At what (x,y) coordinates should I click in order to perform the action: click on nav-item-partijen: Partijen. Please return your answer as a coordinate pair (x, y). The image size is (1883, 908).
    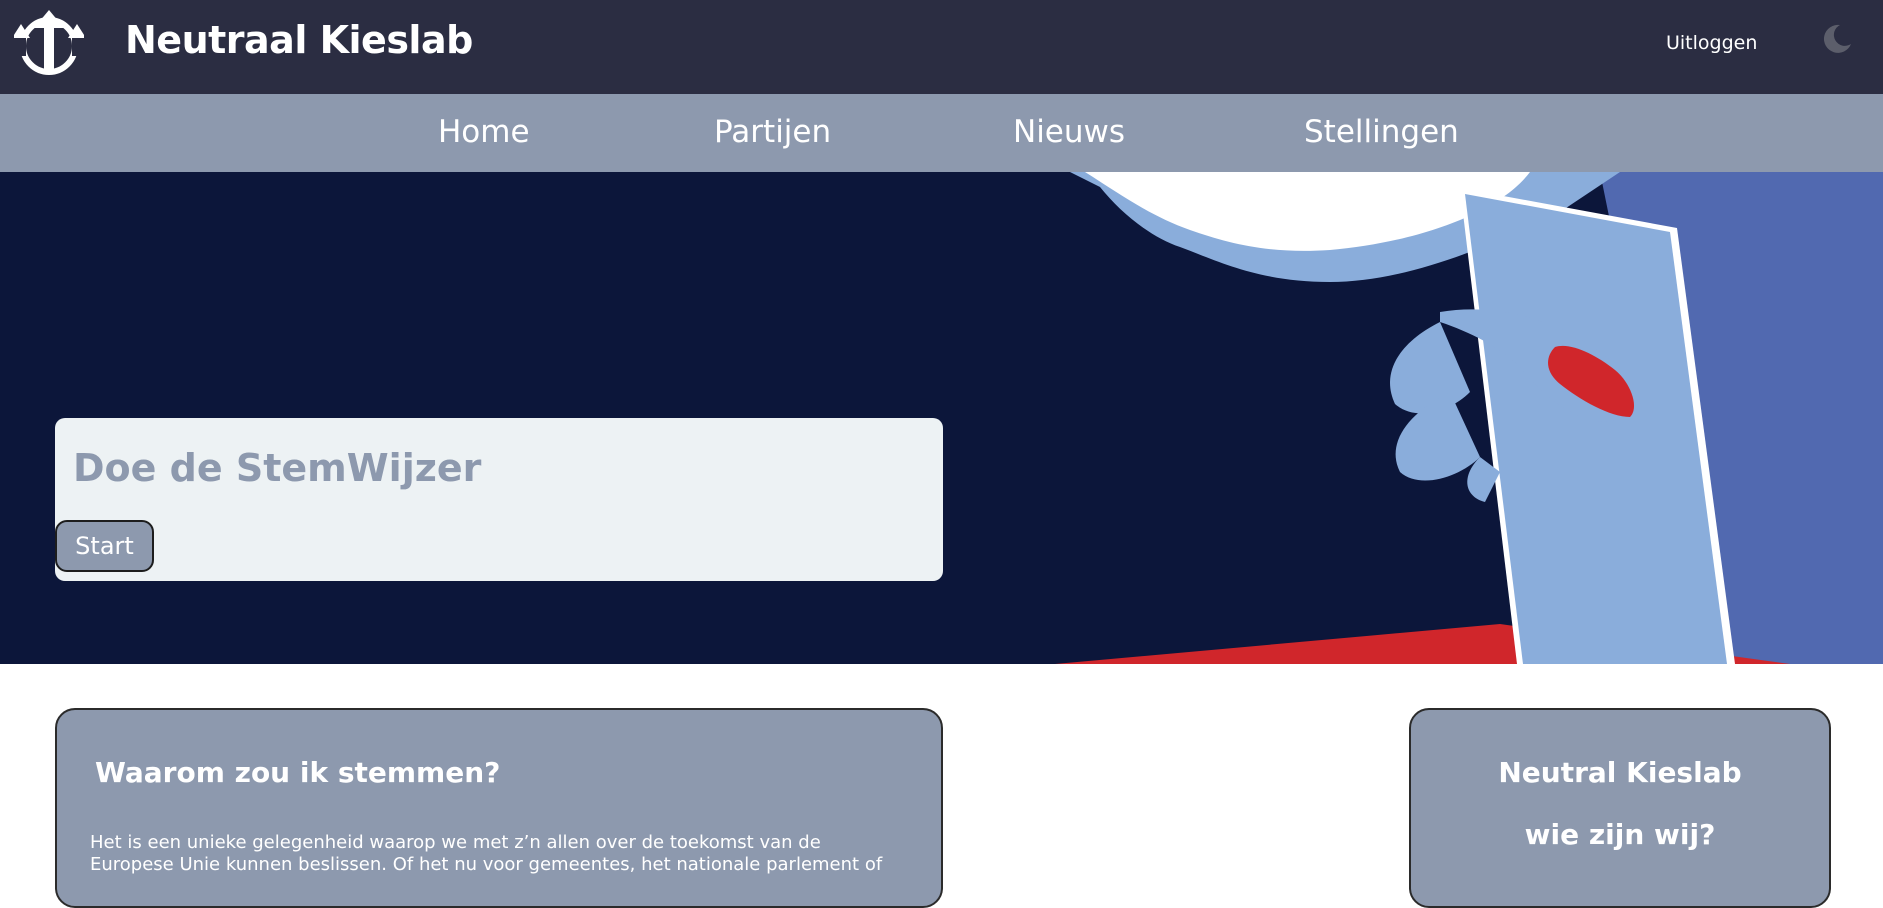
    Looking at the image, I should click on (772, 132).